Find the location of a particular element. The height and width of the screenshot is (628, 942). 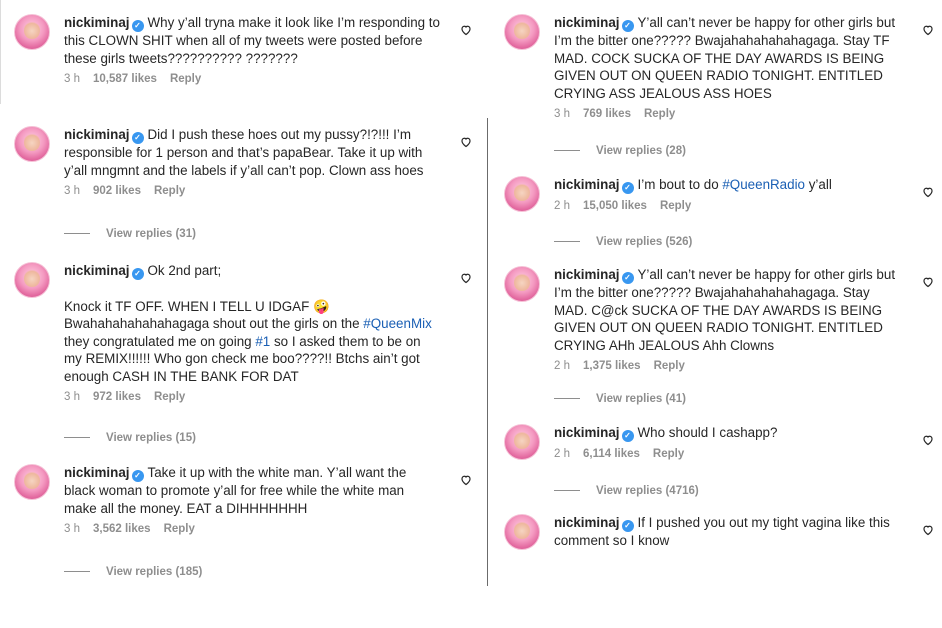

likes-count: 1,375 likes is located at coordinates (612, 366).